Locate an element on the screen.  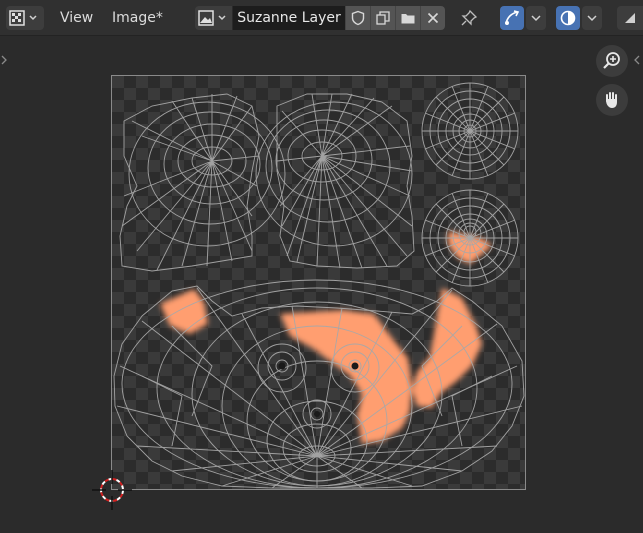
menu-view: View is located at coordinates (76, 18).